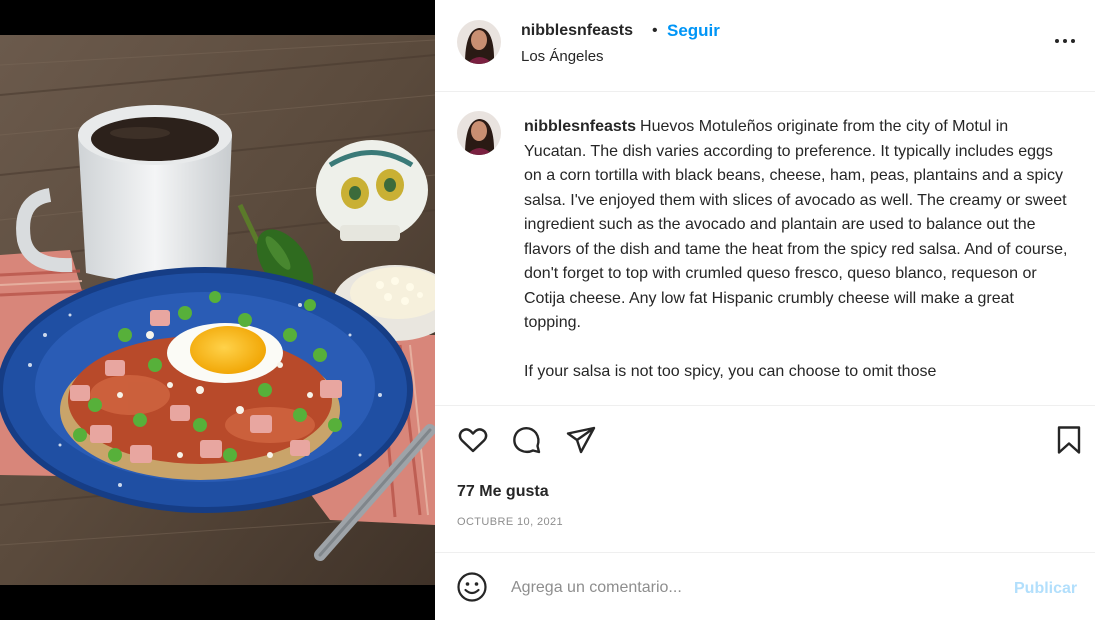  Describe the element at coordinates (1067, 40) in the screenshot. I see `more-options-icon` at that location.